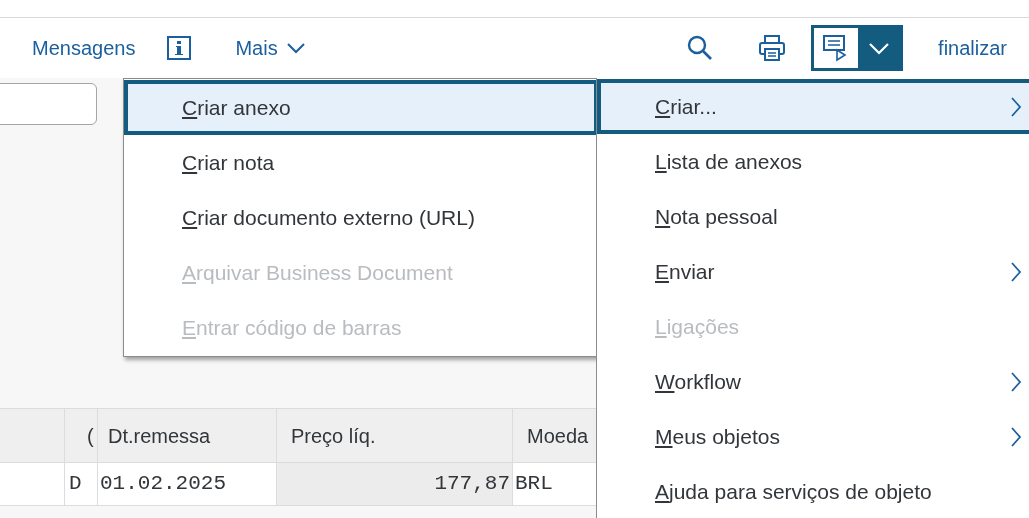 The width and height of the screenshot is (1029, 518). Describe the element at coordinates (84, 48) in the screenshot. I see `messages-link: Mensagens` at that location.